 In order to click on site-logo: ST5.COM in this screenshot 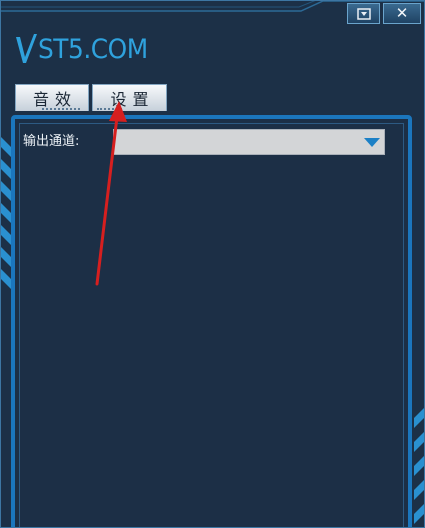, I will do `click(86, 46)`.